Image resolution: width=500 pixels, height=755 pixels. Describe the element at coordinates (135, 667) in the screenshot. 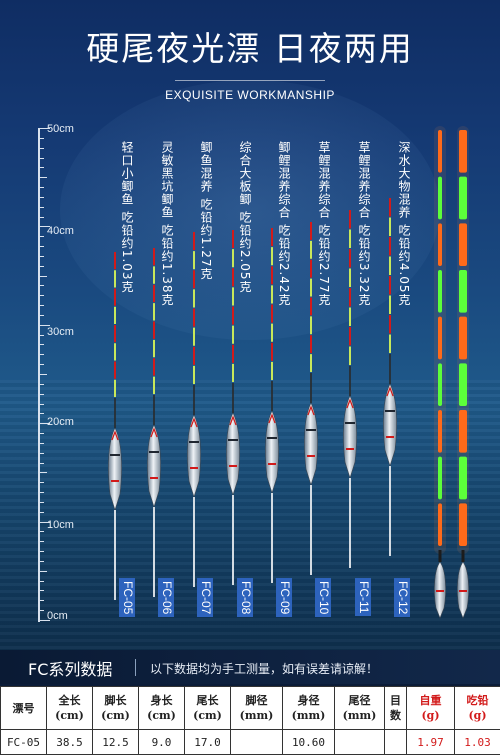

I see `section-divider` at that location.